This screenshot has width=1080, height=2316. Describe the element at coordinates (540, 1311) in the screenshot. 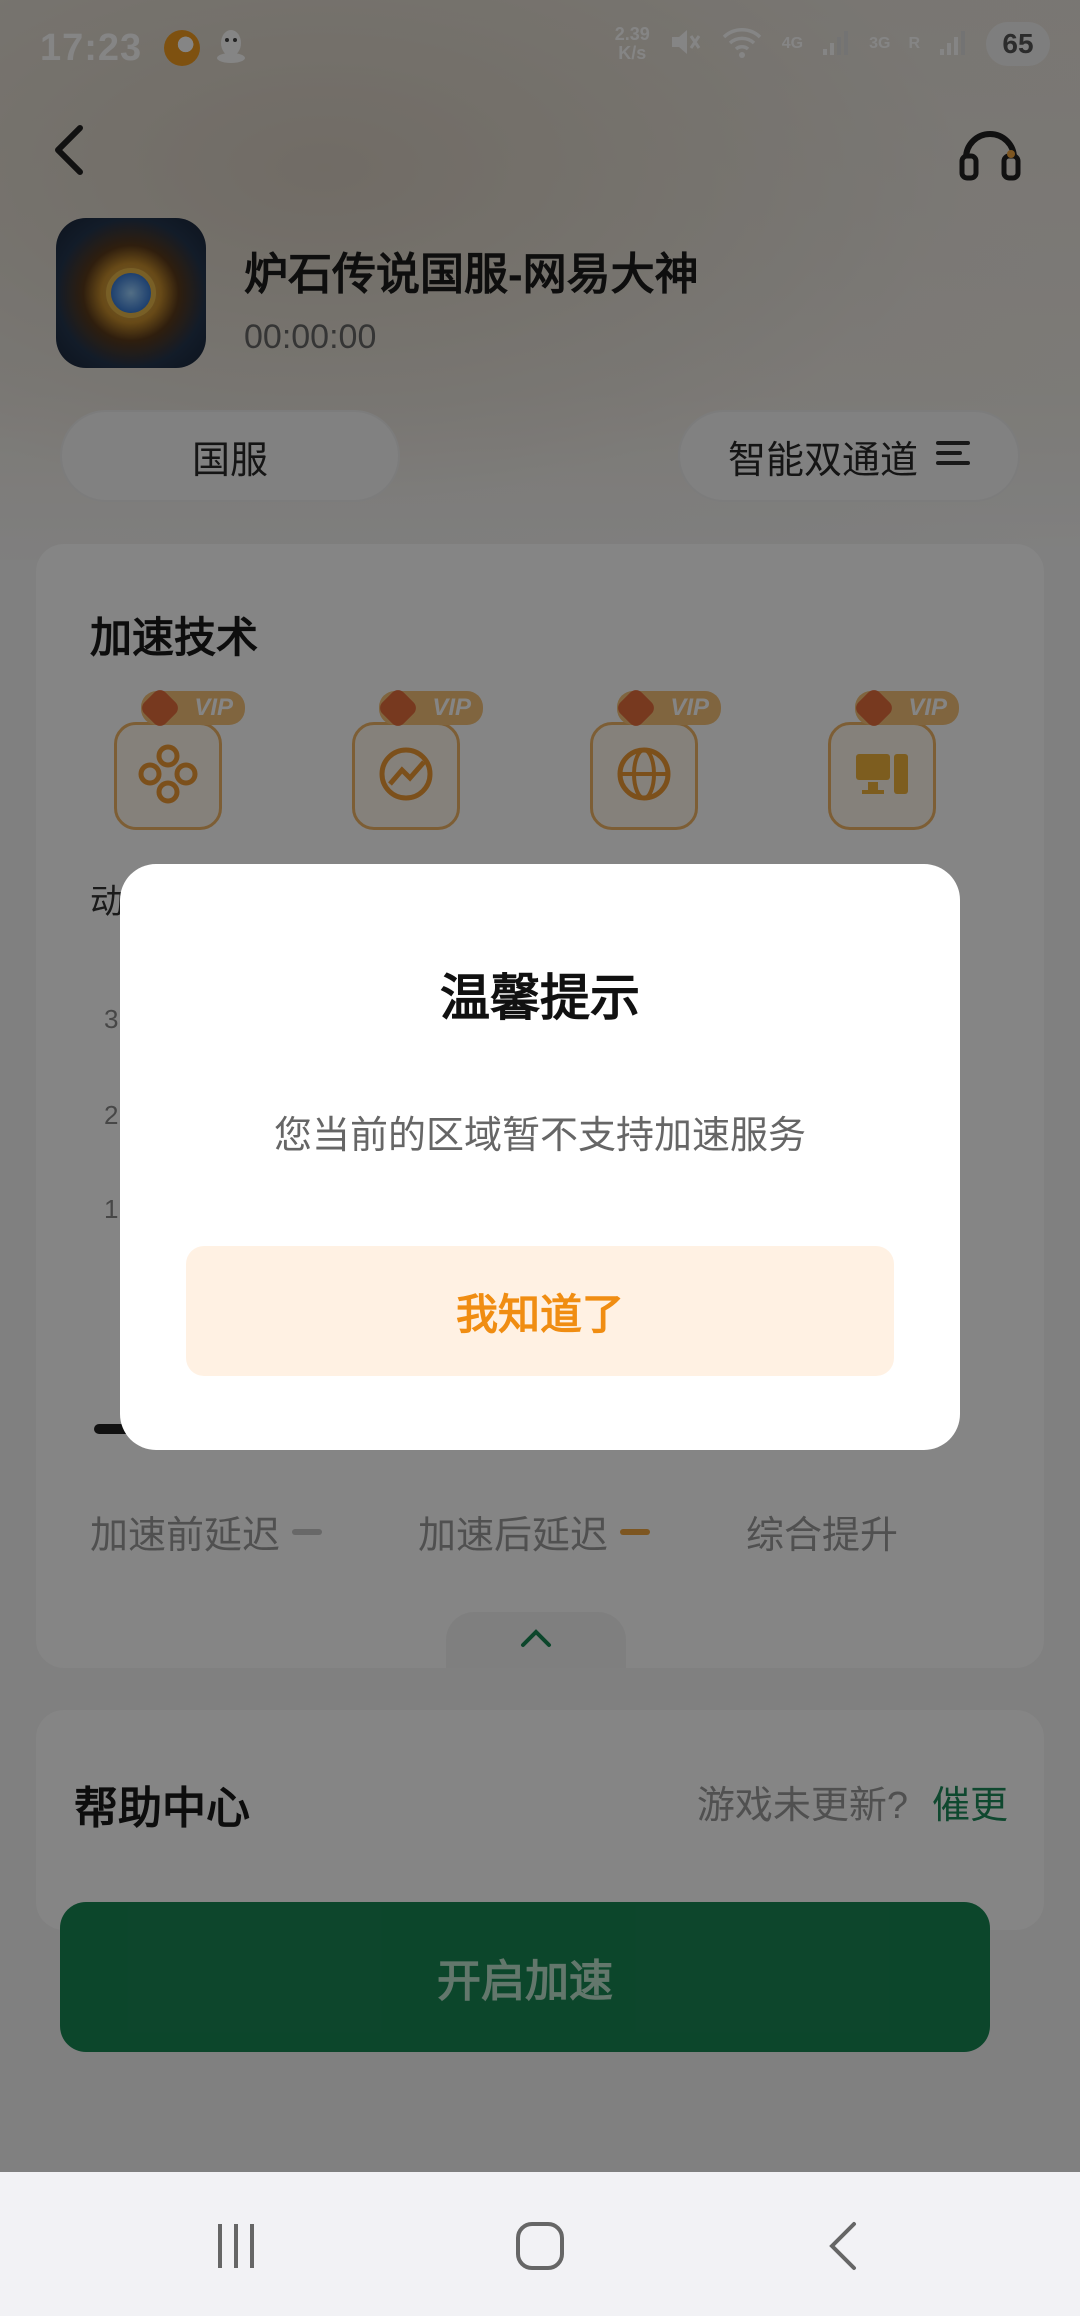

I see `acknowledge-button: 我知道了` at that location.